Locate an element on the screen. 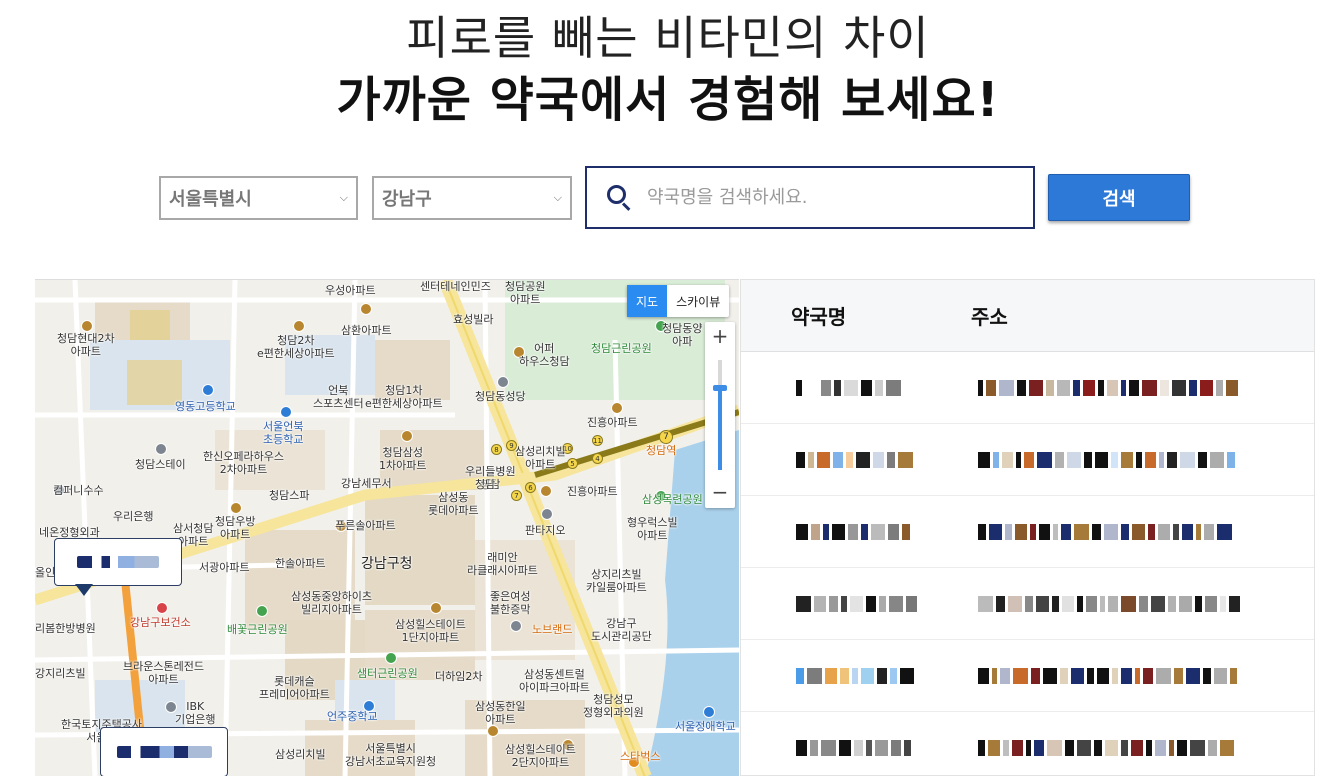  map-label: IBK 기업은행 is located at coordinates (195, 713).